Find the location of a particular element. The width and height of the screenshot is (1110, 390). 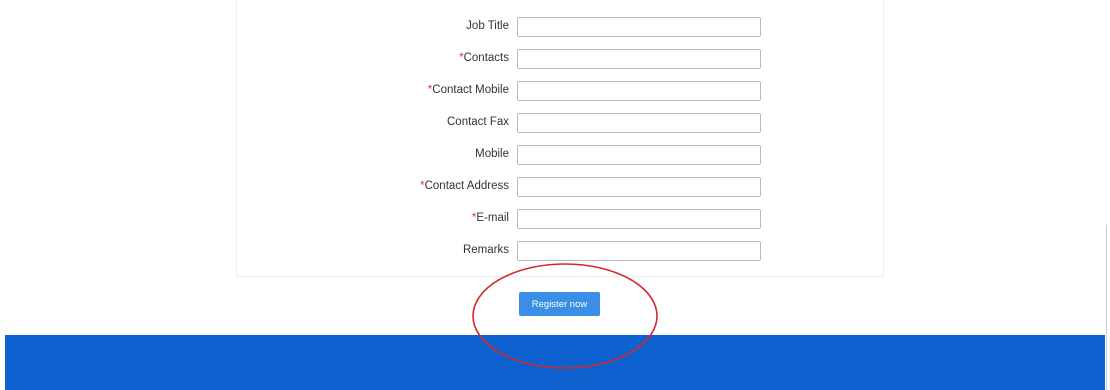

contact-fax-label: Contact Fax is located at coordinates (478, 122).